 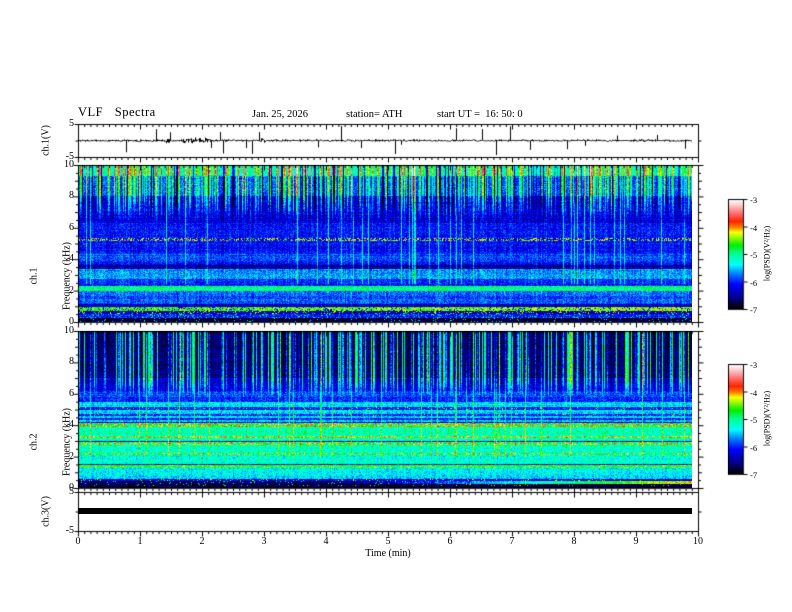 I want to click on spec1-axis-title-line1: ch.1, so click(x=34, y=276).